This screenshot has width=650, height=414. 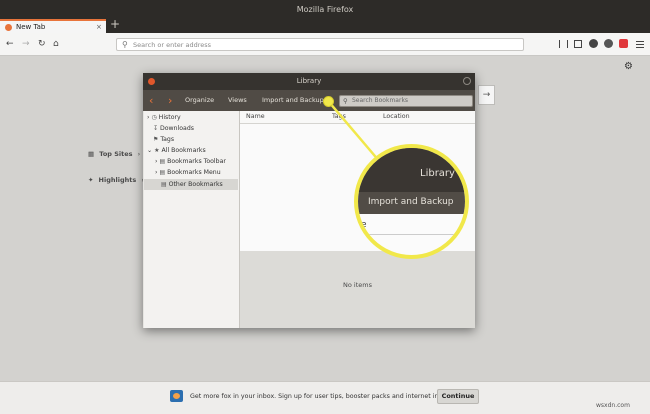 I want to click on callout-line, so click(x=354, y=132).